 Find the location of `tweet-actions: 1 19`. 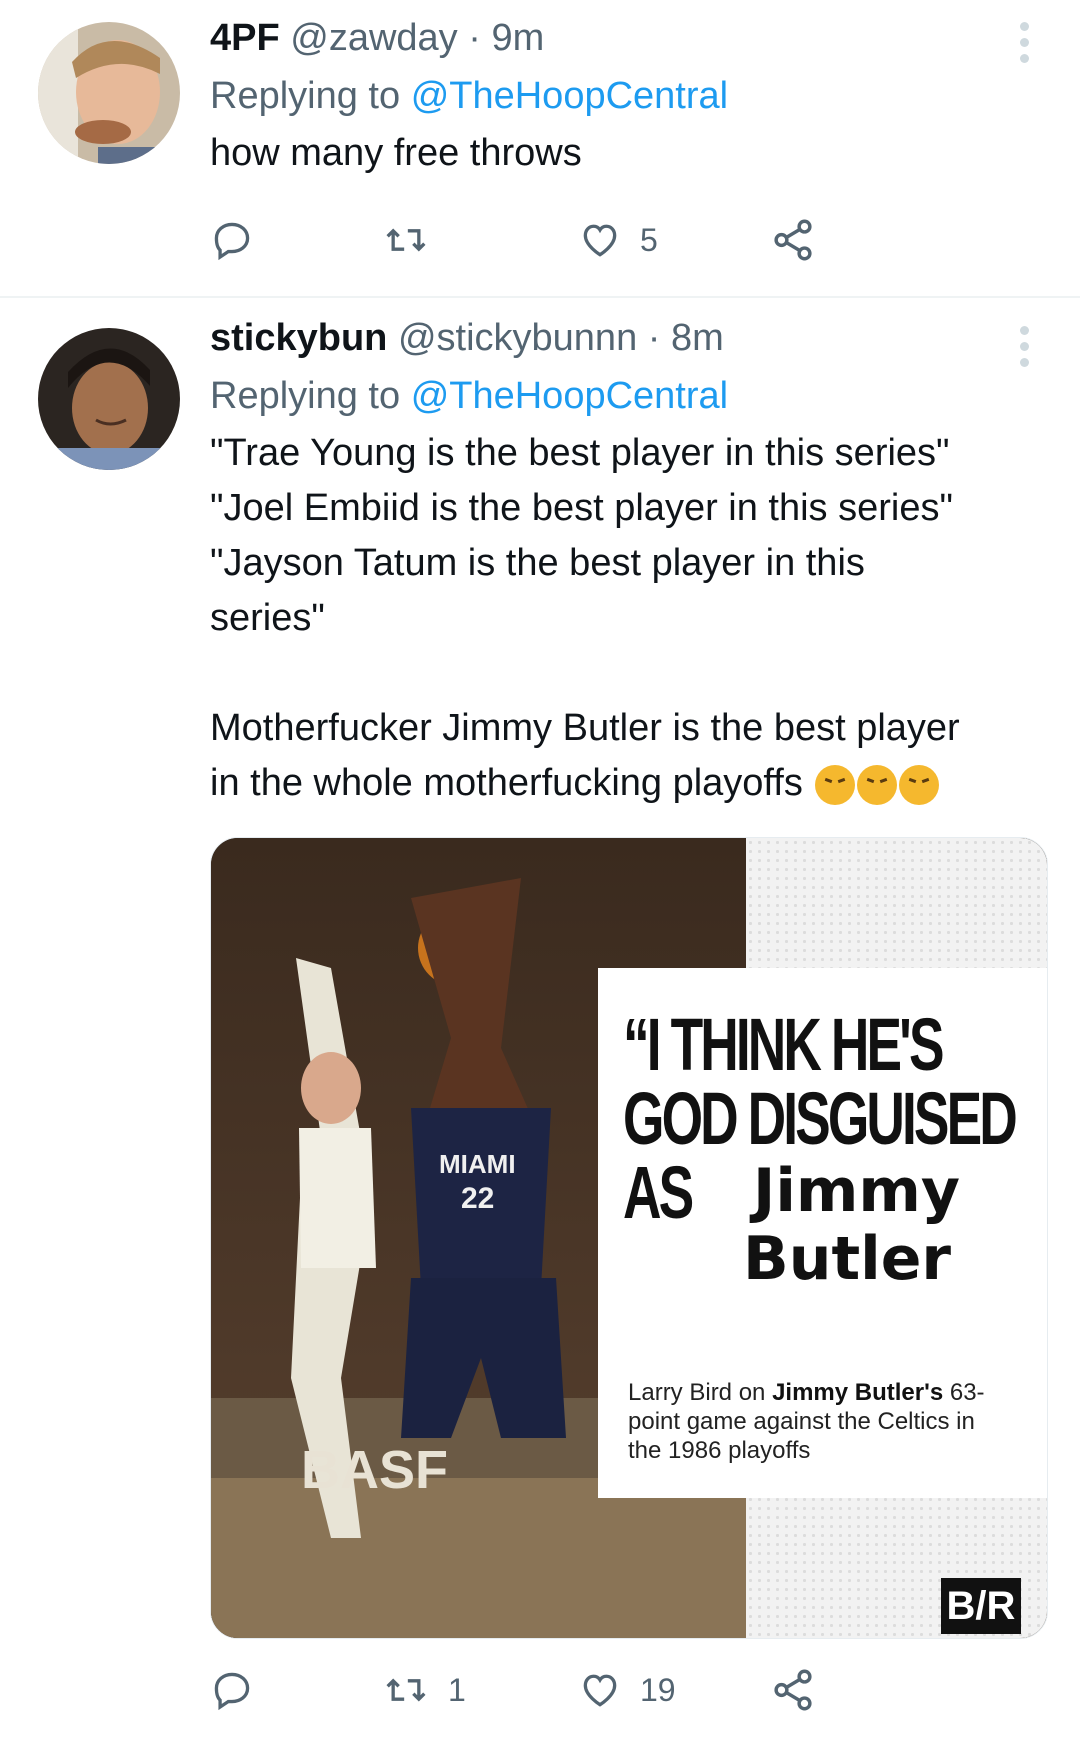

tweet-actions: 1 19 is located at coordinates (590, 1690).